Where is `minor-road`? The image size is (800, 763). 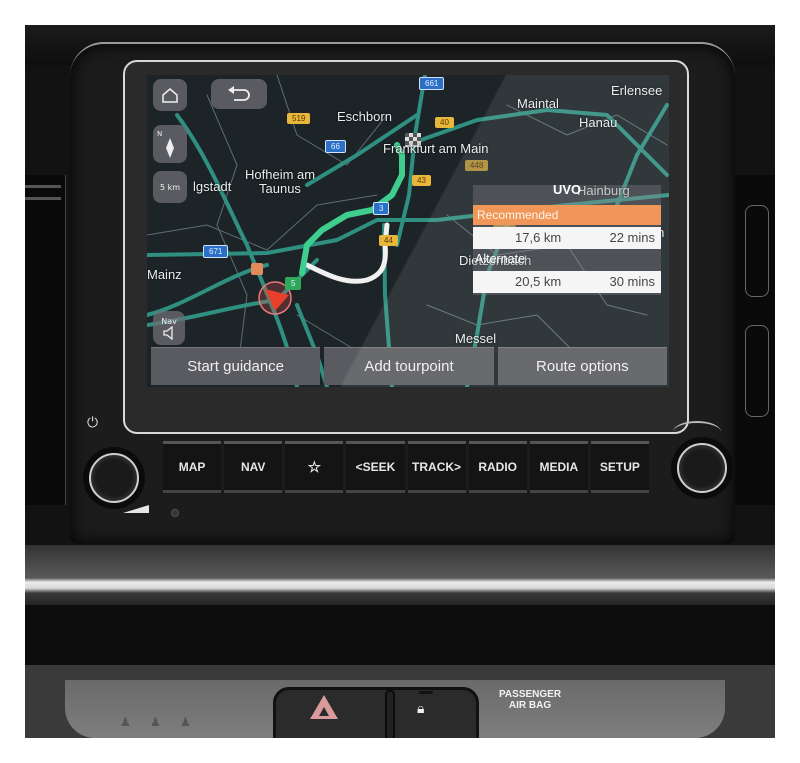 minor-road is located at coordinates (262, 222).